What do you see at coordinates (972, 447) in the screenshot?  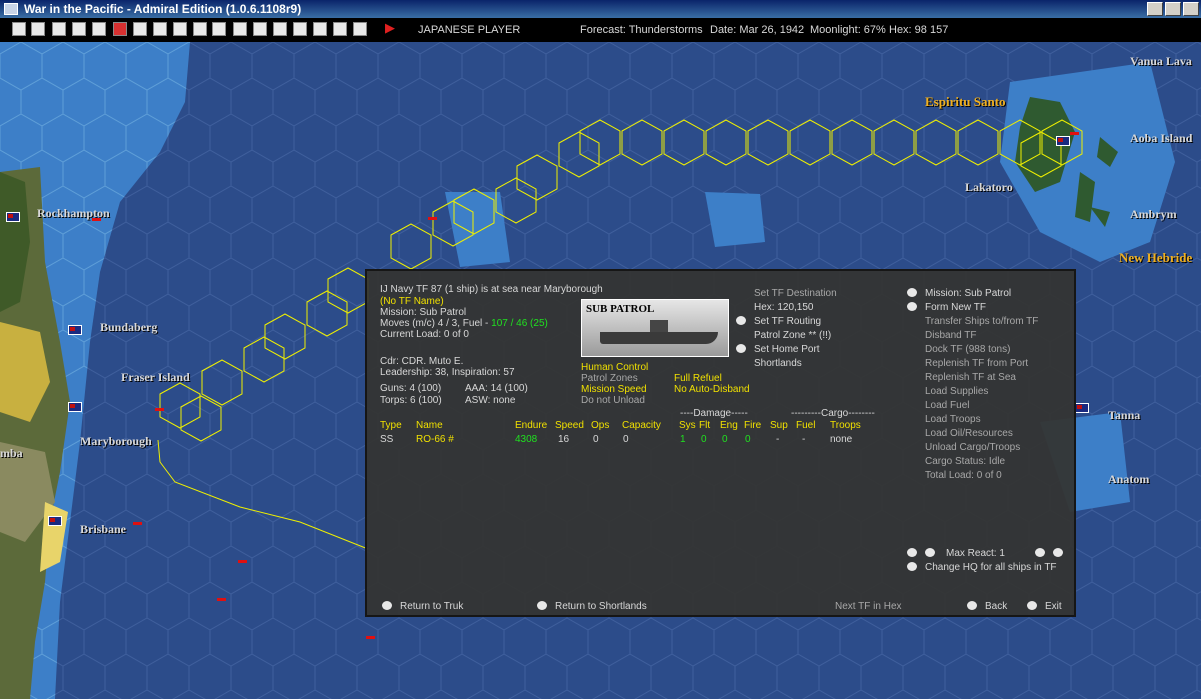 I see `unload-cargo-button: Unload Cargo/Troops` at bounding box center [972, 447].